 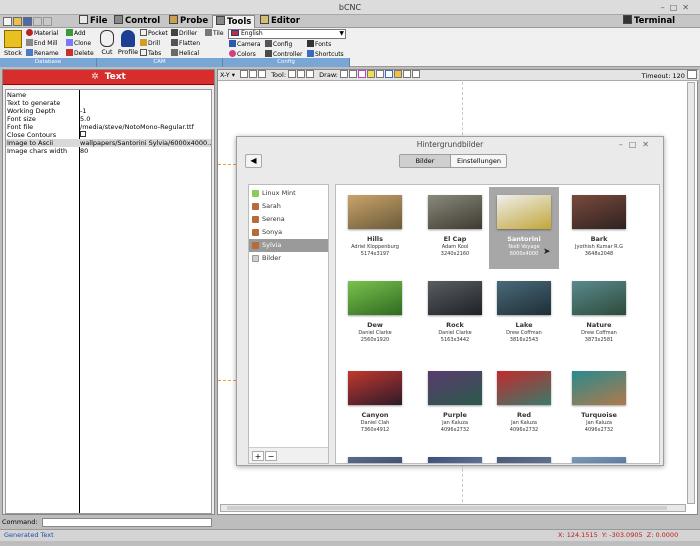 What do you see at coordinates (292, 74) in the screenshot?
I see `select-icon` at bounding box center [292, 74].